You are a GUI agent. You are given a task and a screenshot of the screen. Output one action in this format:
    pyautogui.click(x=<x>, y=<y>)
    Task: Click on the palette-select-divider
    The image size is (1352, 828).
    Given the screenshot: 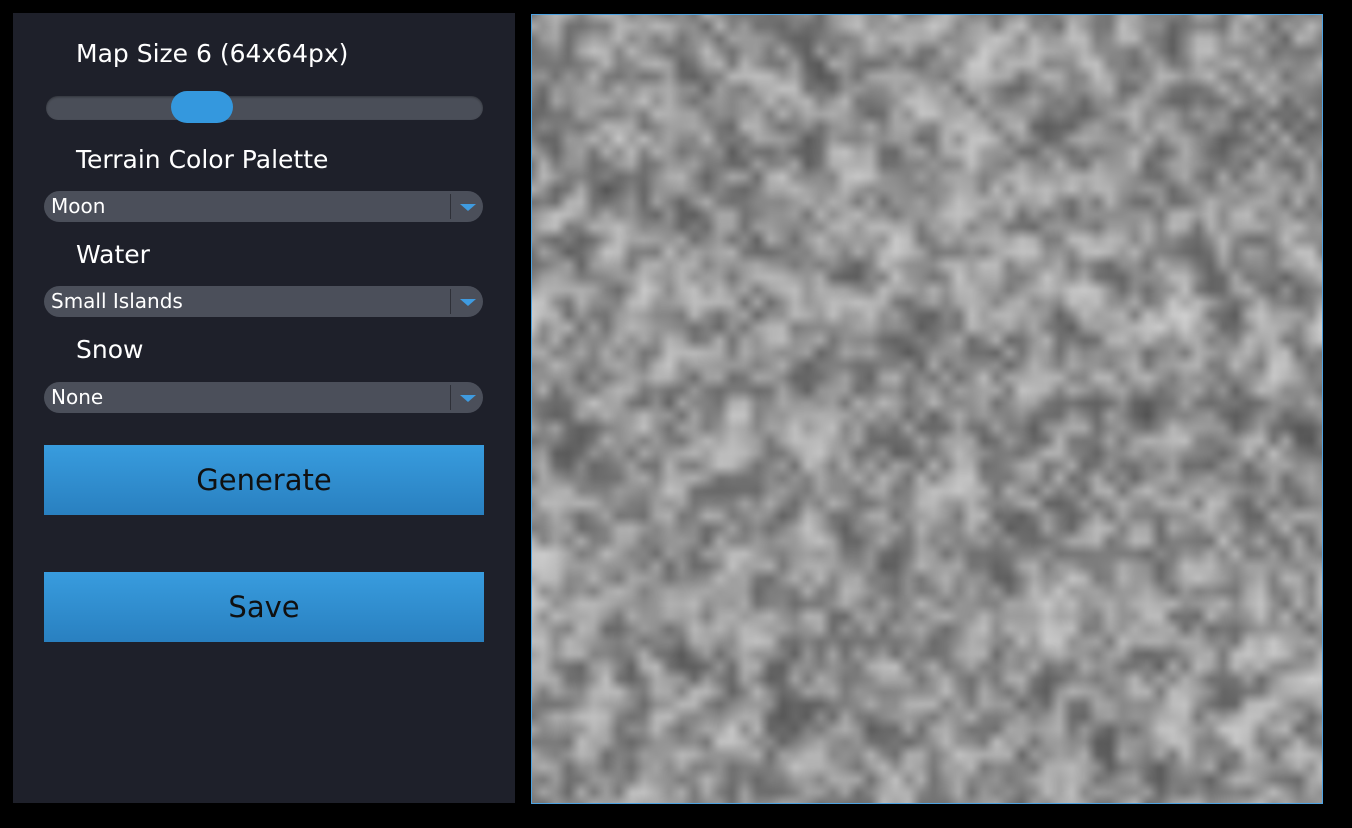 What is the action you would take?
    pyautogui.click(x=450, y=206)
    